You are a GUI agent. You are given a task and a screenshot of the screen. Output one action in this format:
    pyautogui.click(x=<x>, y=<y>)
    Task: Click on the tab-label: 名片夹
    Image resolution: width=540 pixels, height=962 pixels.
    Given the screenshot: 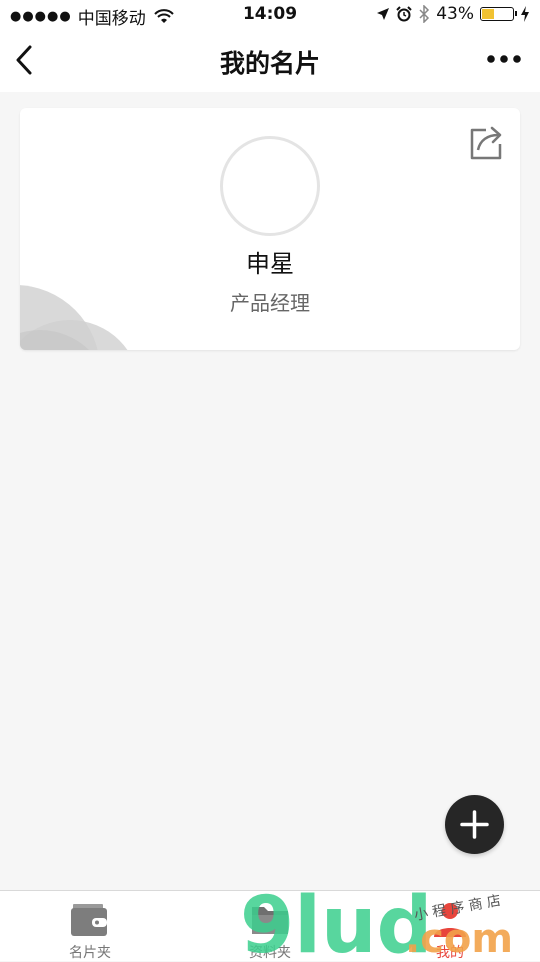 What is the action you would take?
    pyautogui.click(x=90, y=953)
    